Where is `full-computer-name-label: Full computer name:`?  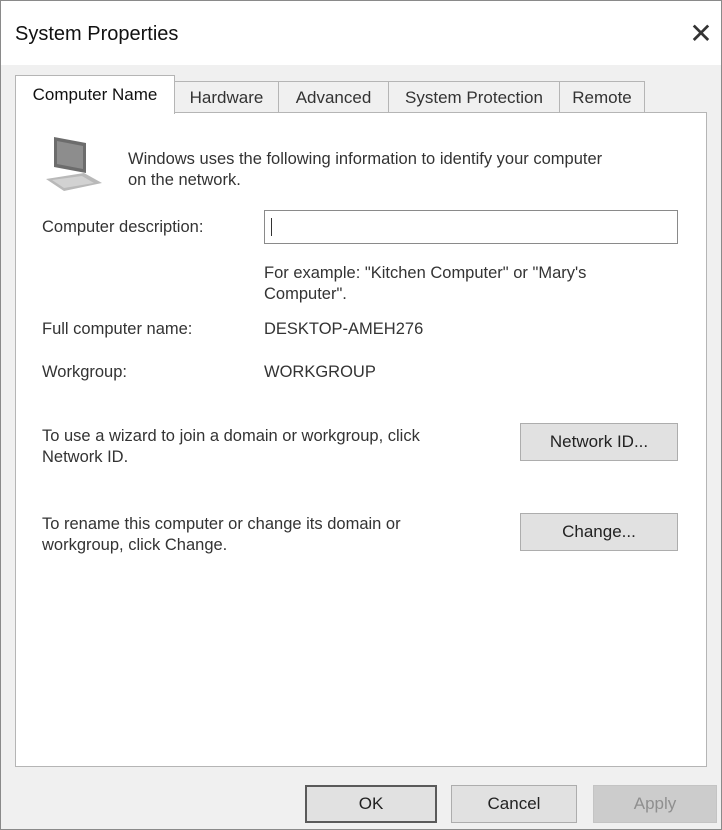 full-computer-name-label: Full computer name: is located at coordinates (117, 329).